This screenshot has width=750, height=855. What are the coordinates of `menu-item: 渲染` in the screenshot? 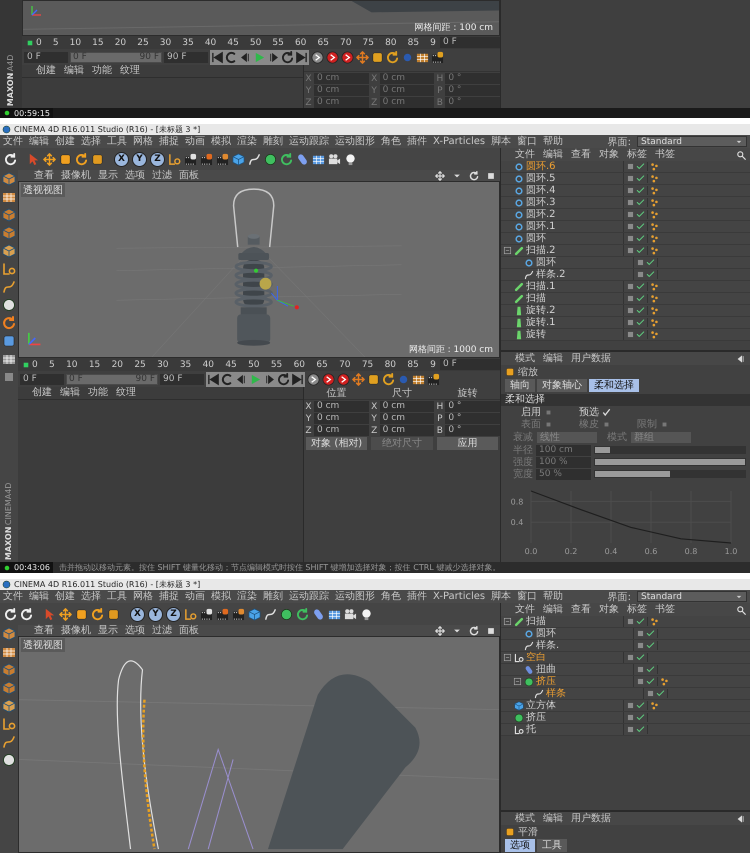 It's located at (247, 597).